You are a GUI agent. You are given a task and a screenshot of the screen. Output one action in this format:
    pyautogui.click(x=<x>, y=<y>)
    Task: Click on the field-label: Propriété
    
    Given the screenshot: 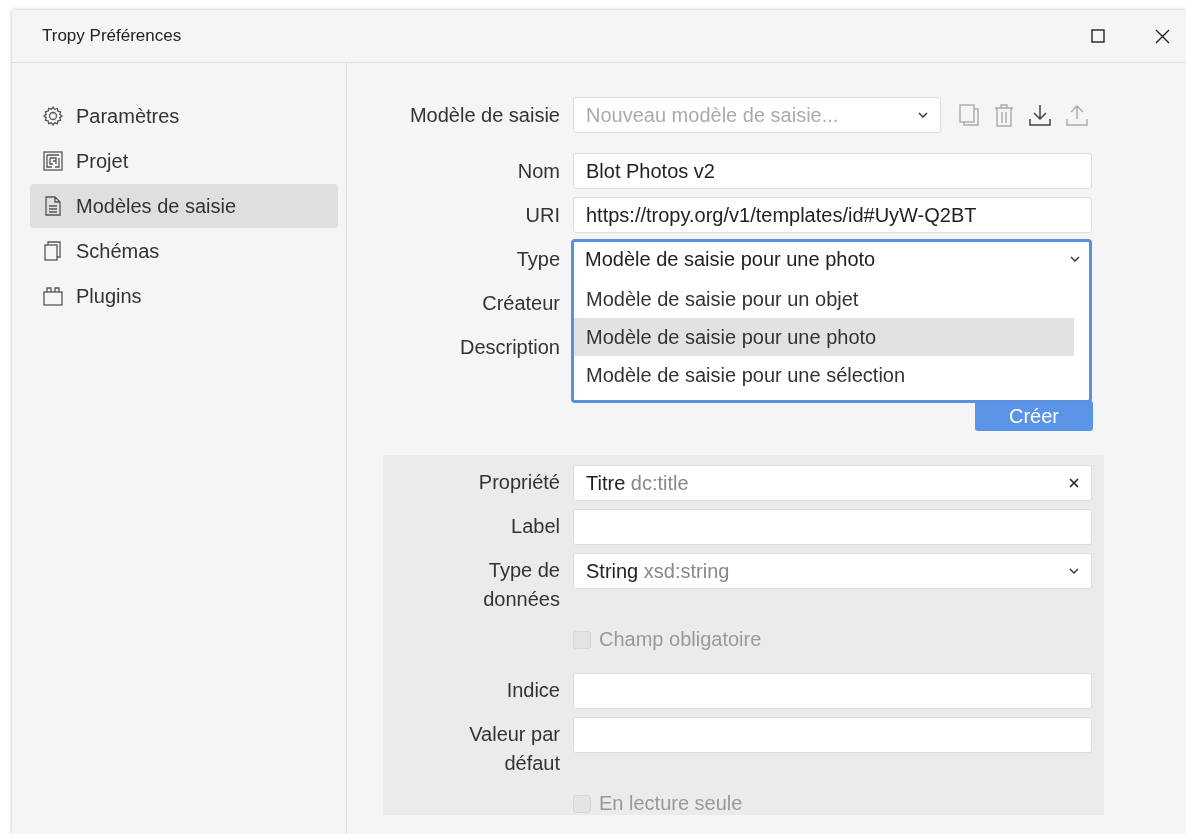 What is the action you would take?
    pyautogui.click(x=518, y=482)
    